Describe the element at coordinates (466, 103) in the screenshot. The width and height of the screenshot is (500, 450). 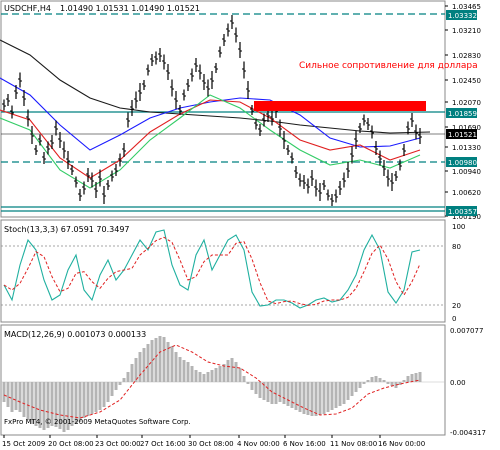
I see `price-tick-label: 1.02070` at that location.